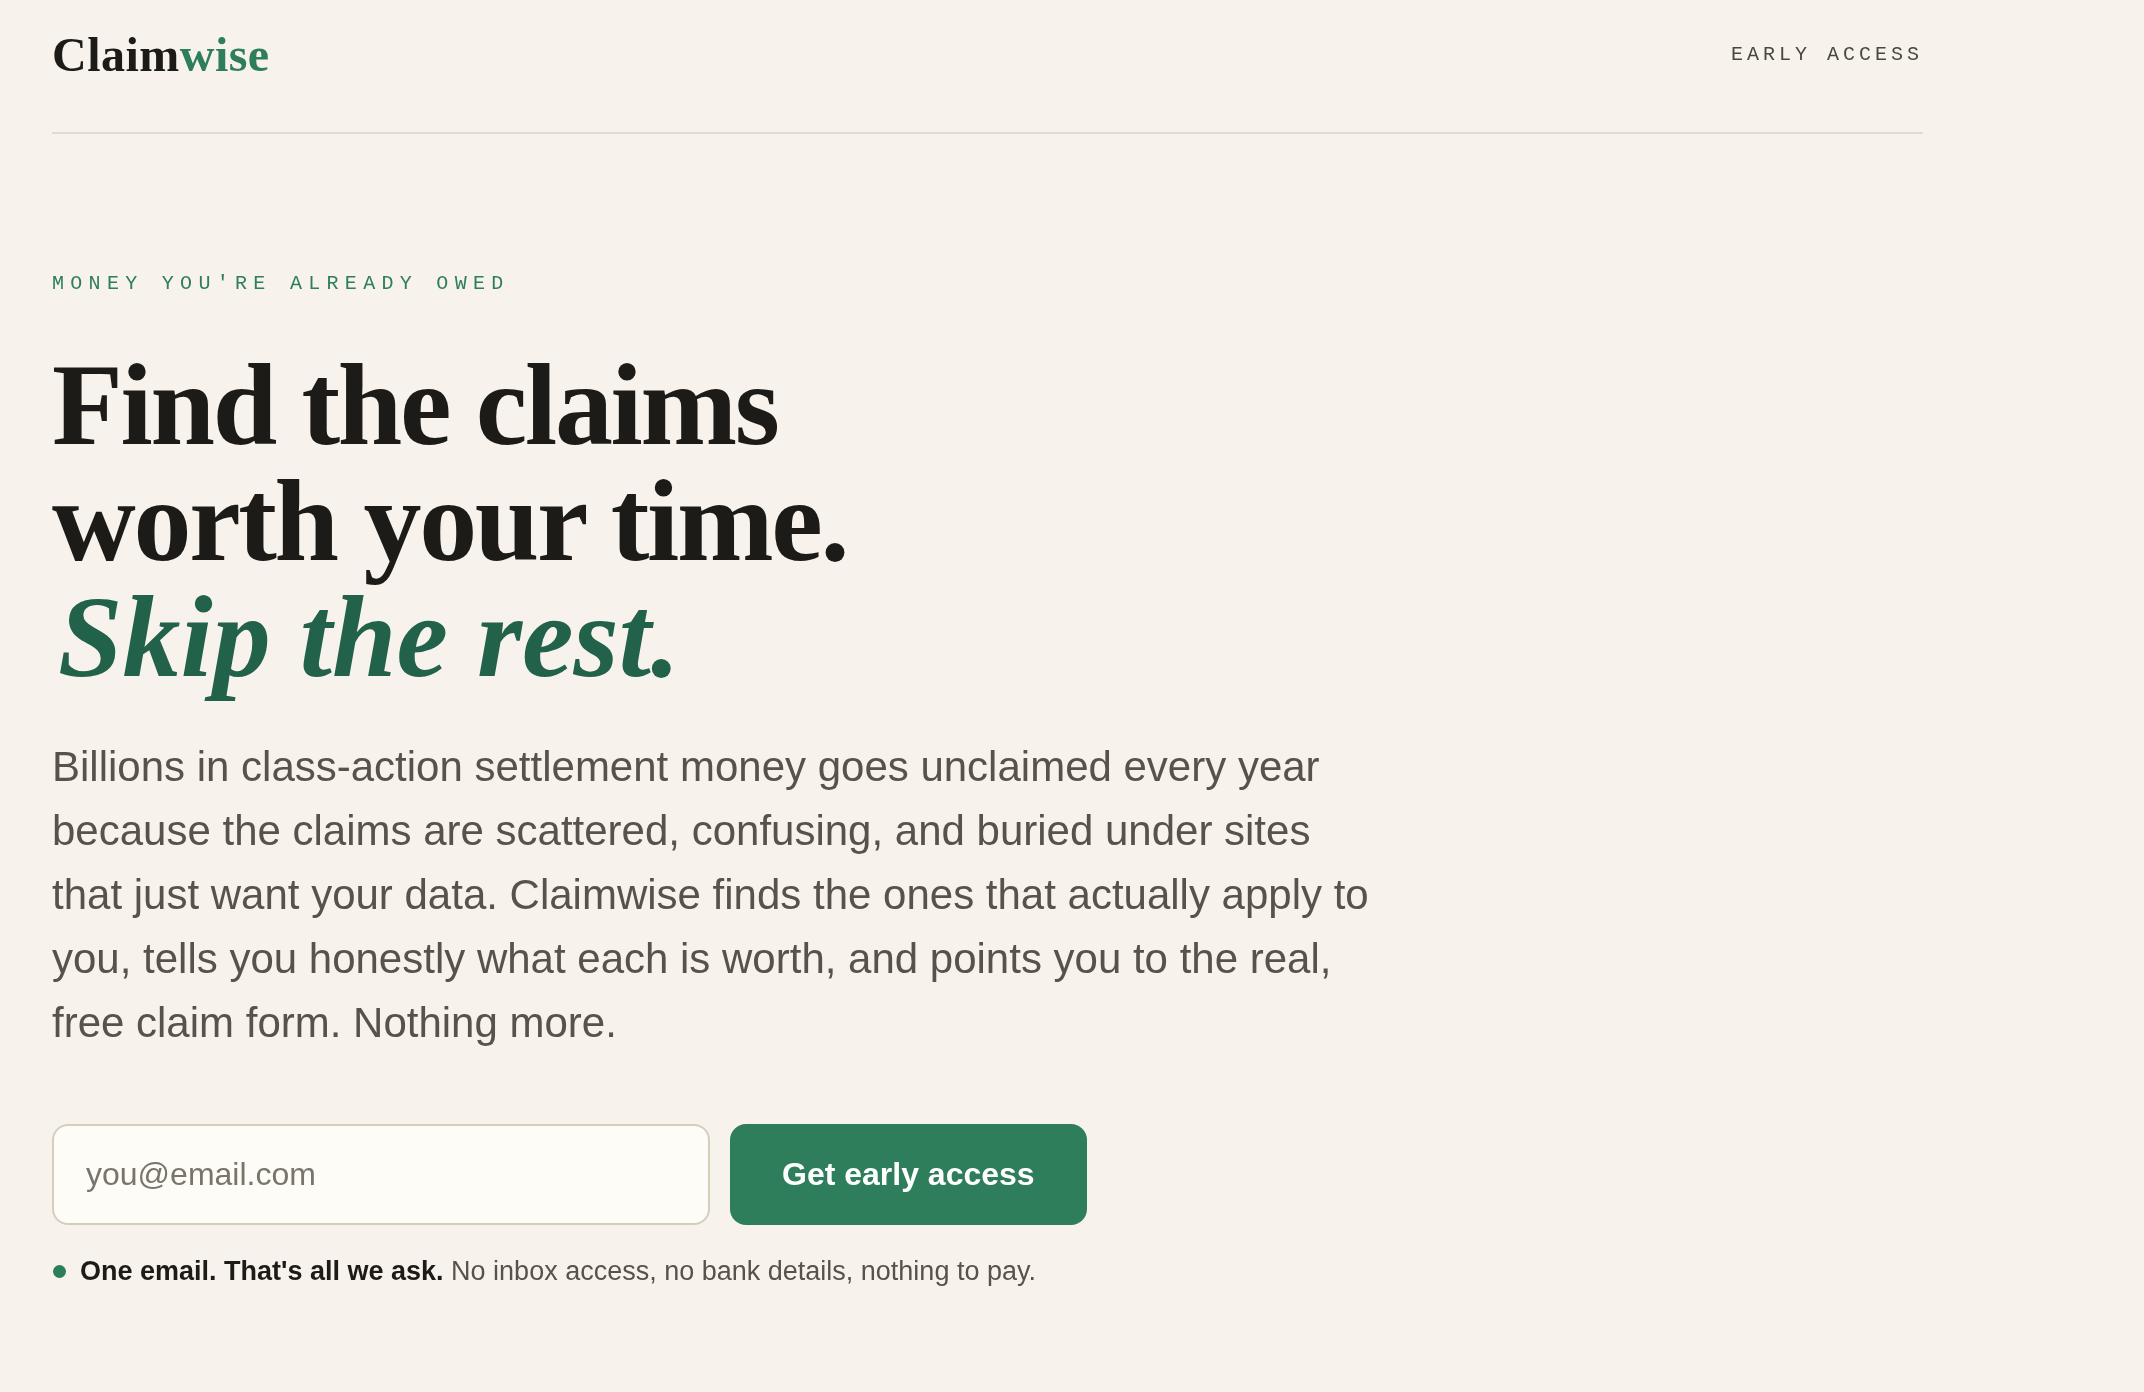 This screenshot has height=1392, width=2144. I want to click on get-access-button: Get early access, so click(908, 1174).